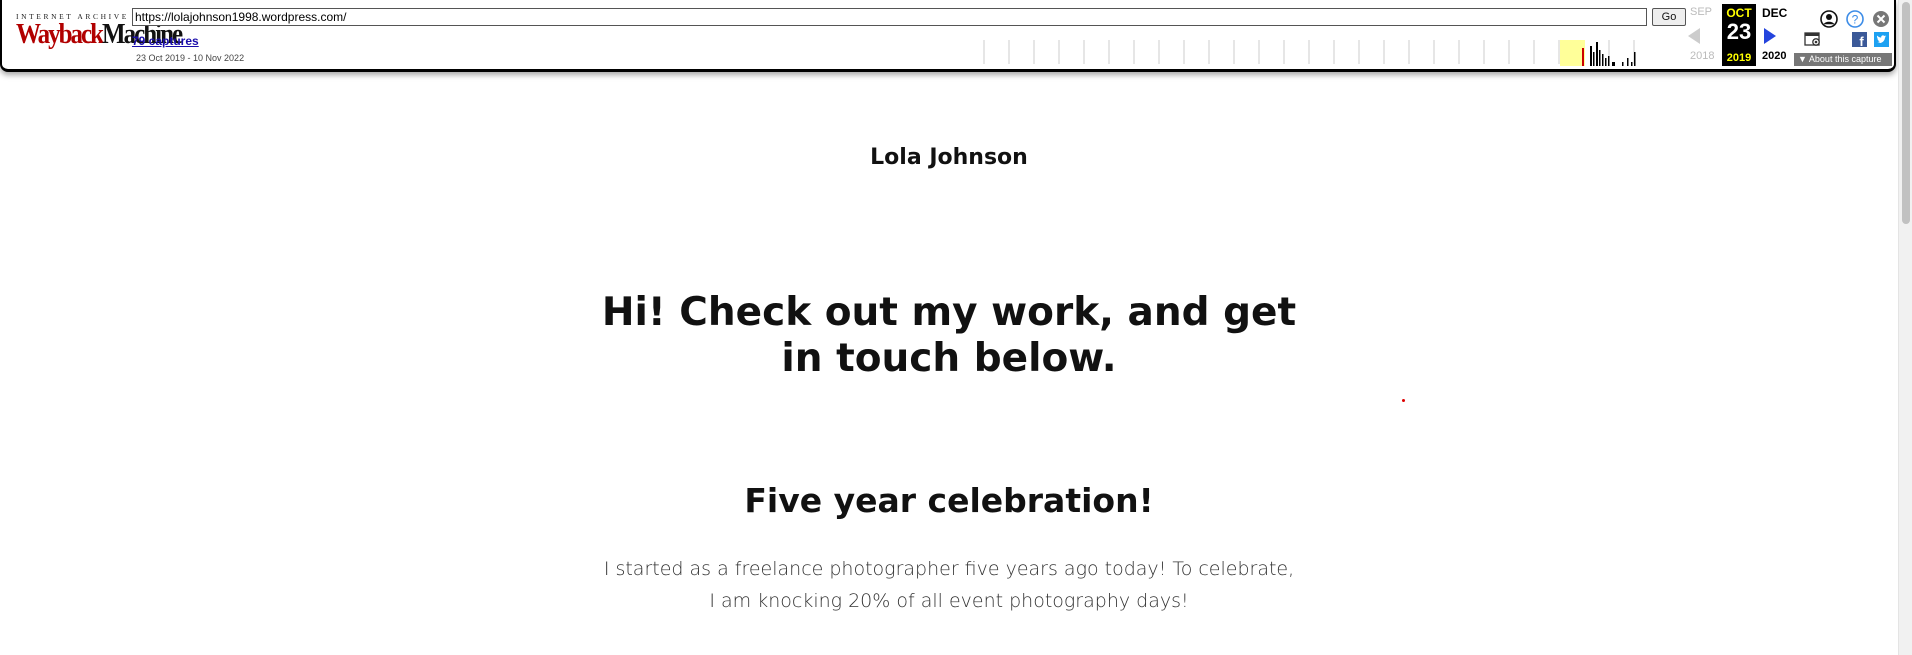  I want to click on current-capture-date: OCT 23 2019, so click(1739, 35).